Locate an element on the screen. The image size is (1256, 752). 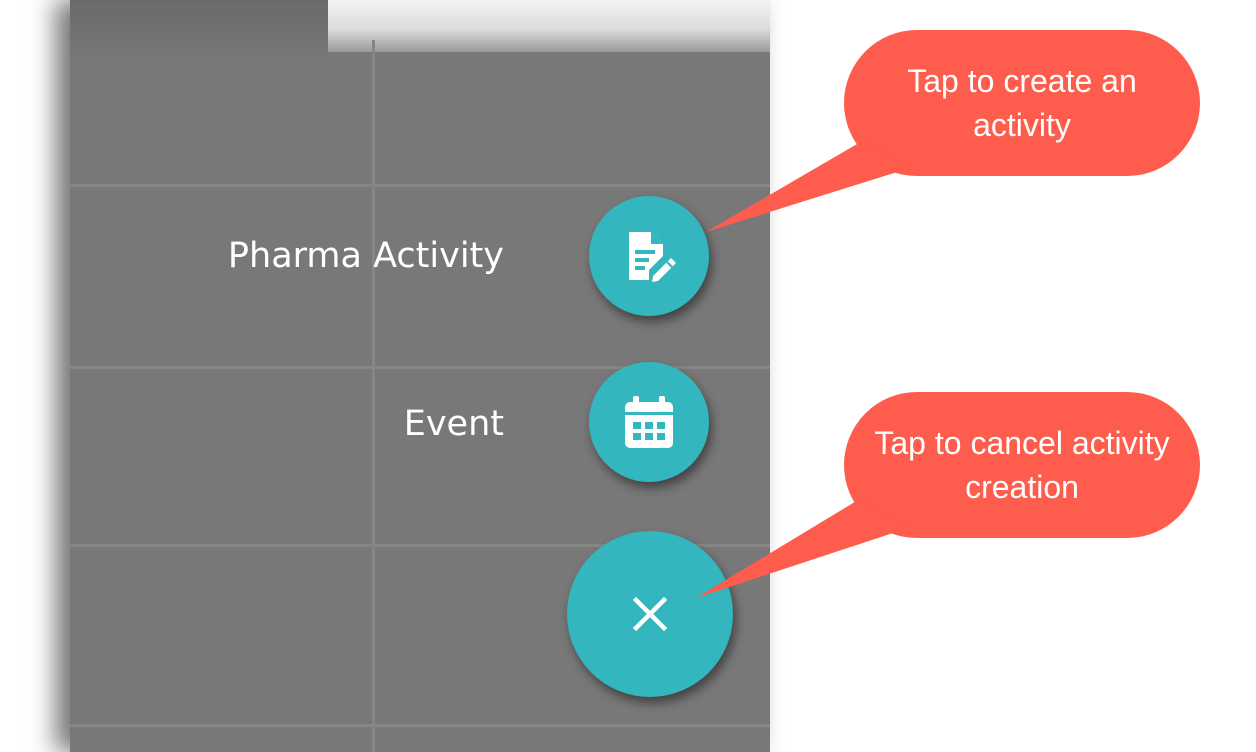
document-edit-icon is located at coordinates (652, 257).